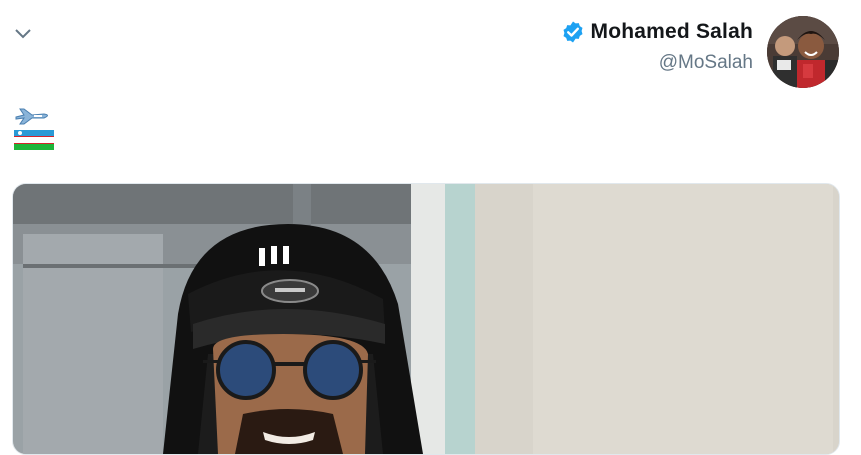  Describe the element at coordinates (31, 116) in the screenshot. I see `airplane-emoji` at that location.